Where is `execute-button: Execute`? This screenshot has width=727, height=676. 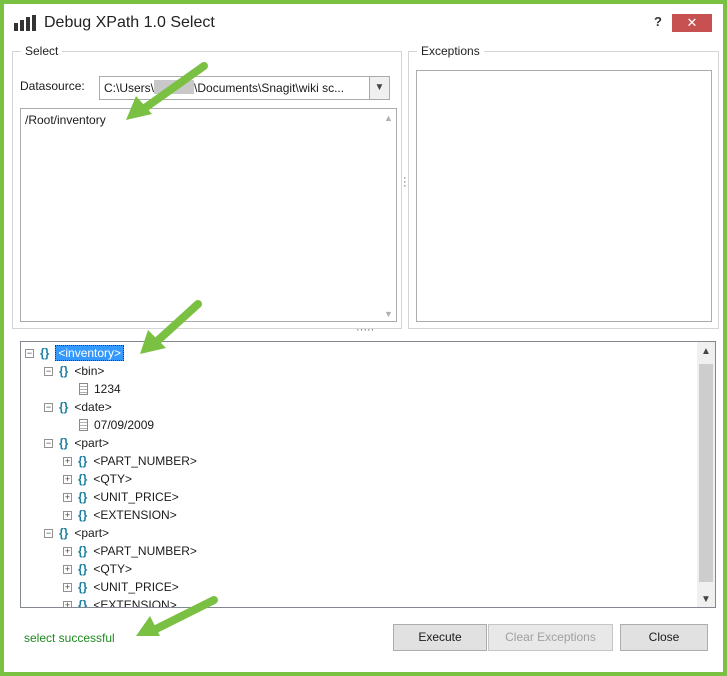
execute-button: Execute is located at coordinates (440, 637).